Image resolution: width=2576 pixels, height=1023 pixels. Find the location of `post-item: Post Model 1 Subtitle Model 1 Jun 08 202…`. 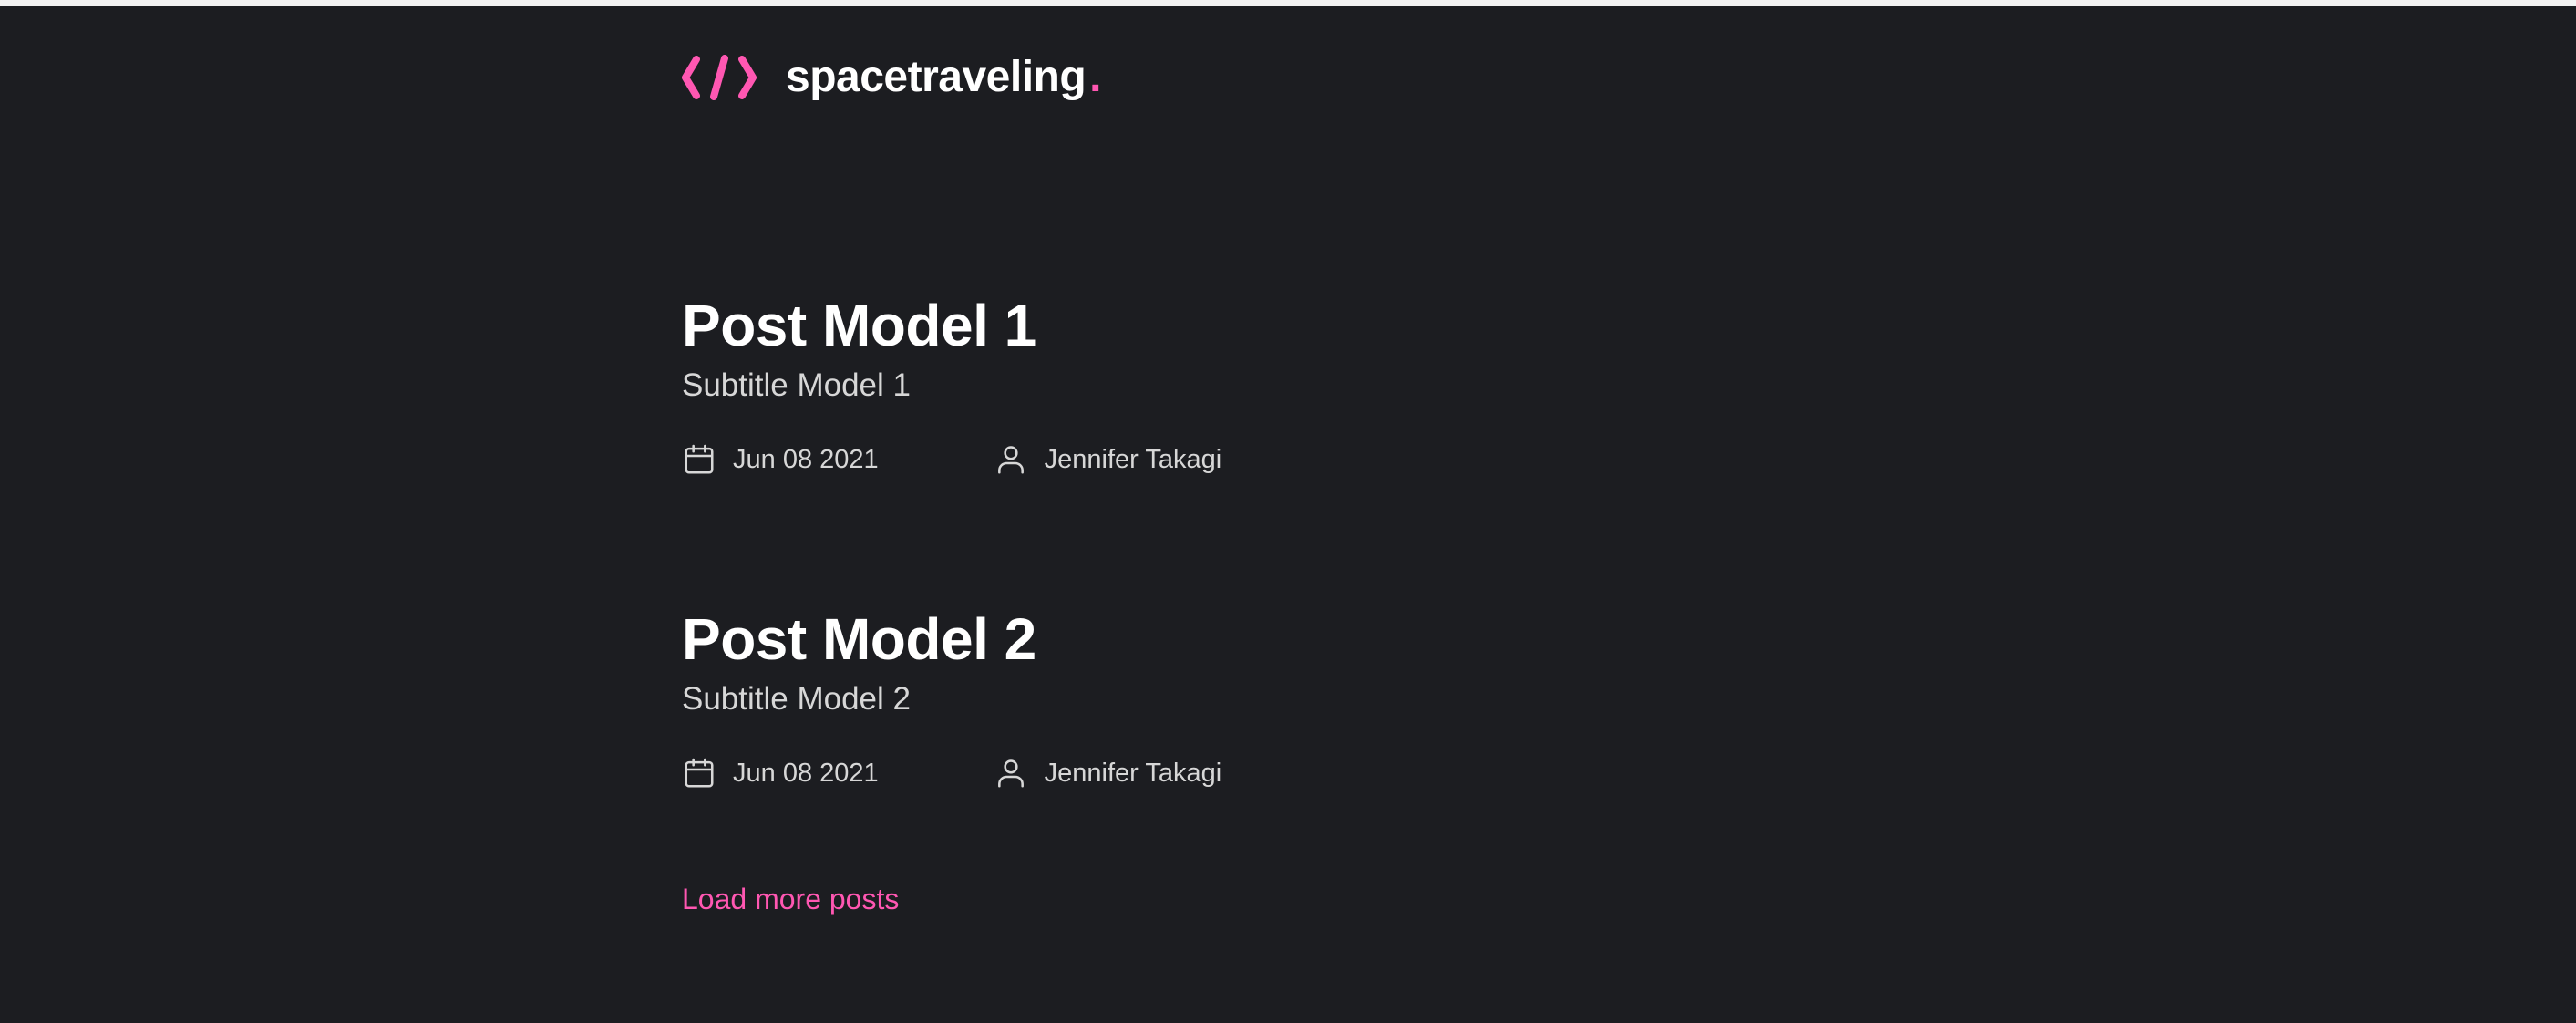

post-item: Post Model 1 Subtitle Model 1 Jun 08 202… is located at coordinates (952, 386).